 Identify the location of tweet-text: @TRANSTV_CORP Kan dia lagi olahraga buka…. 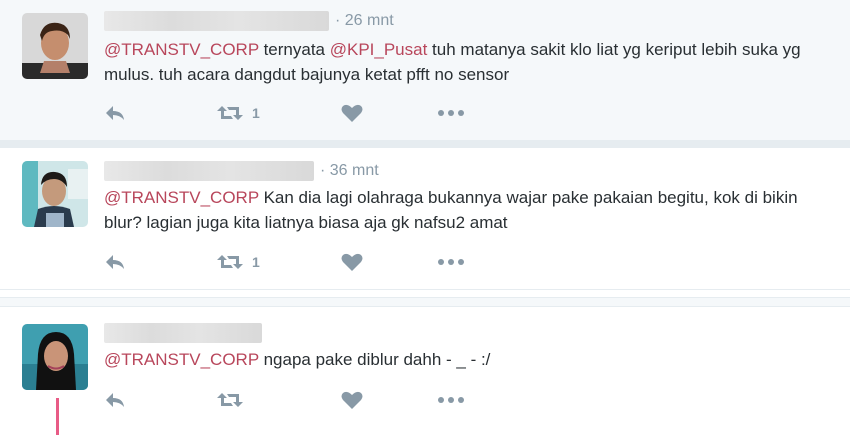
(457, 210).